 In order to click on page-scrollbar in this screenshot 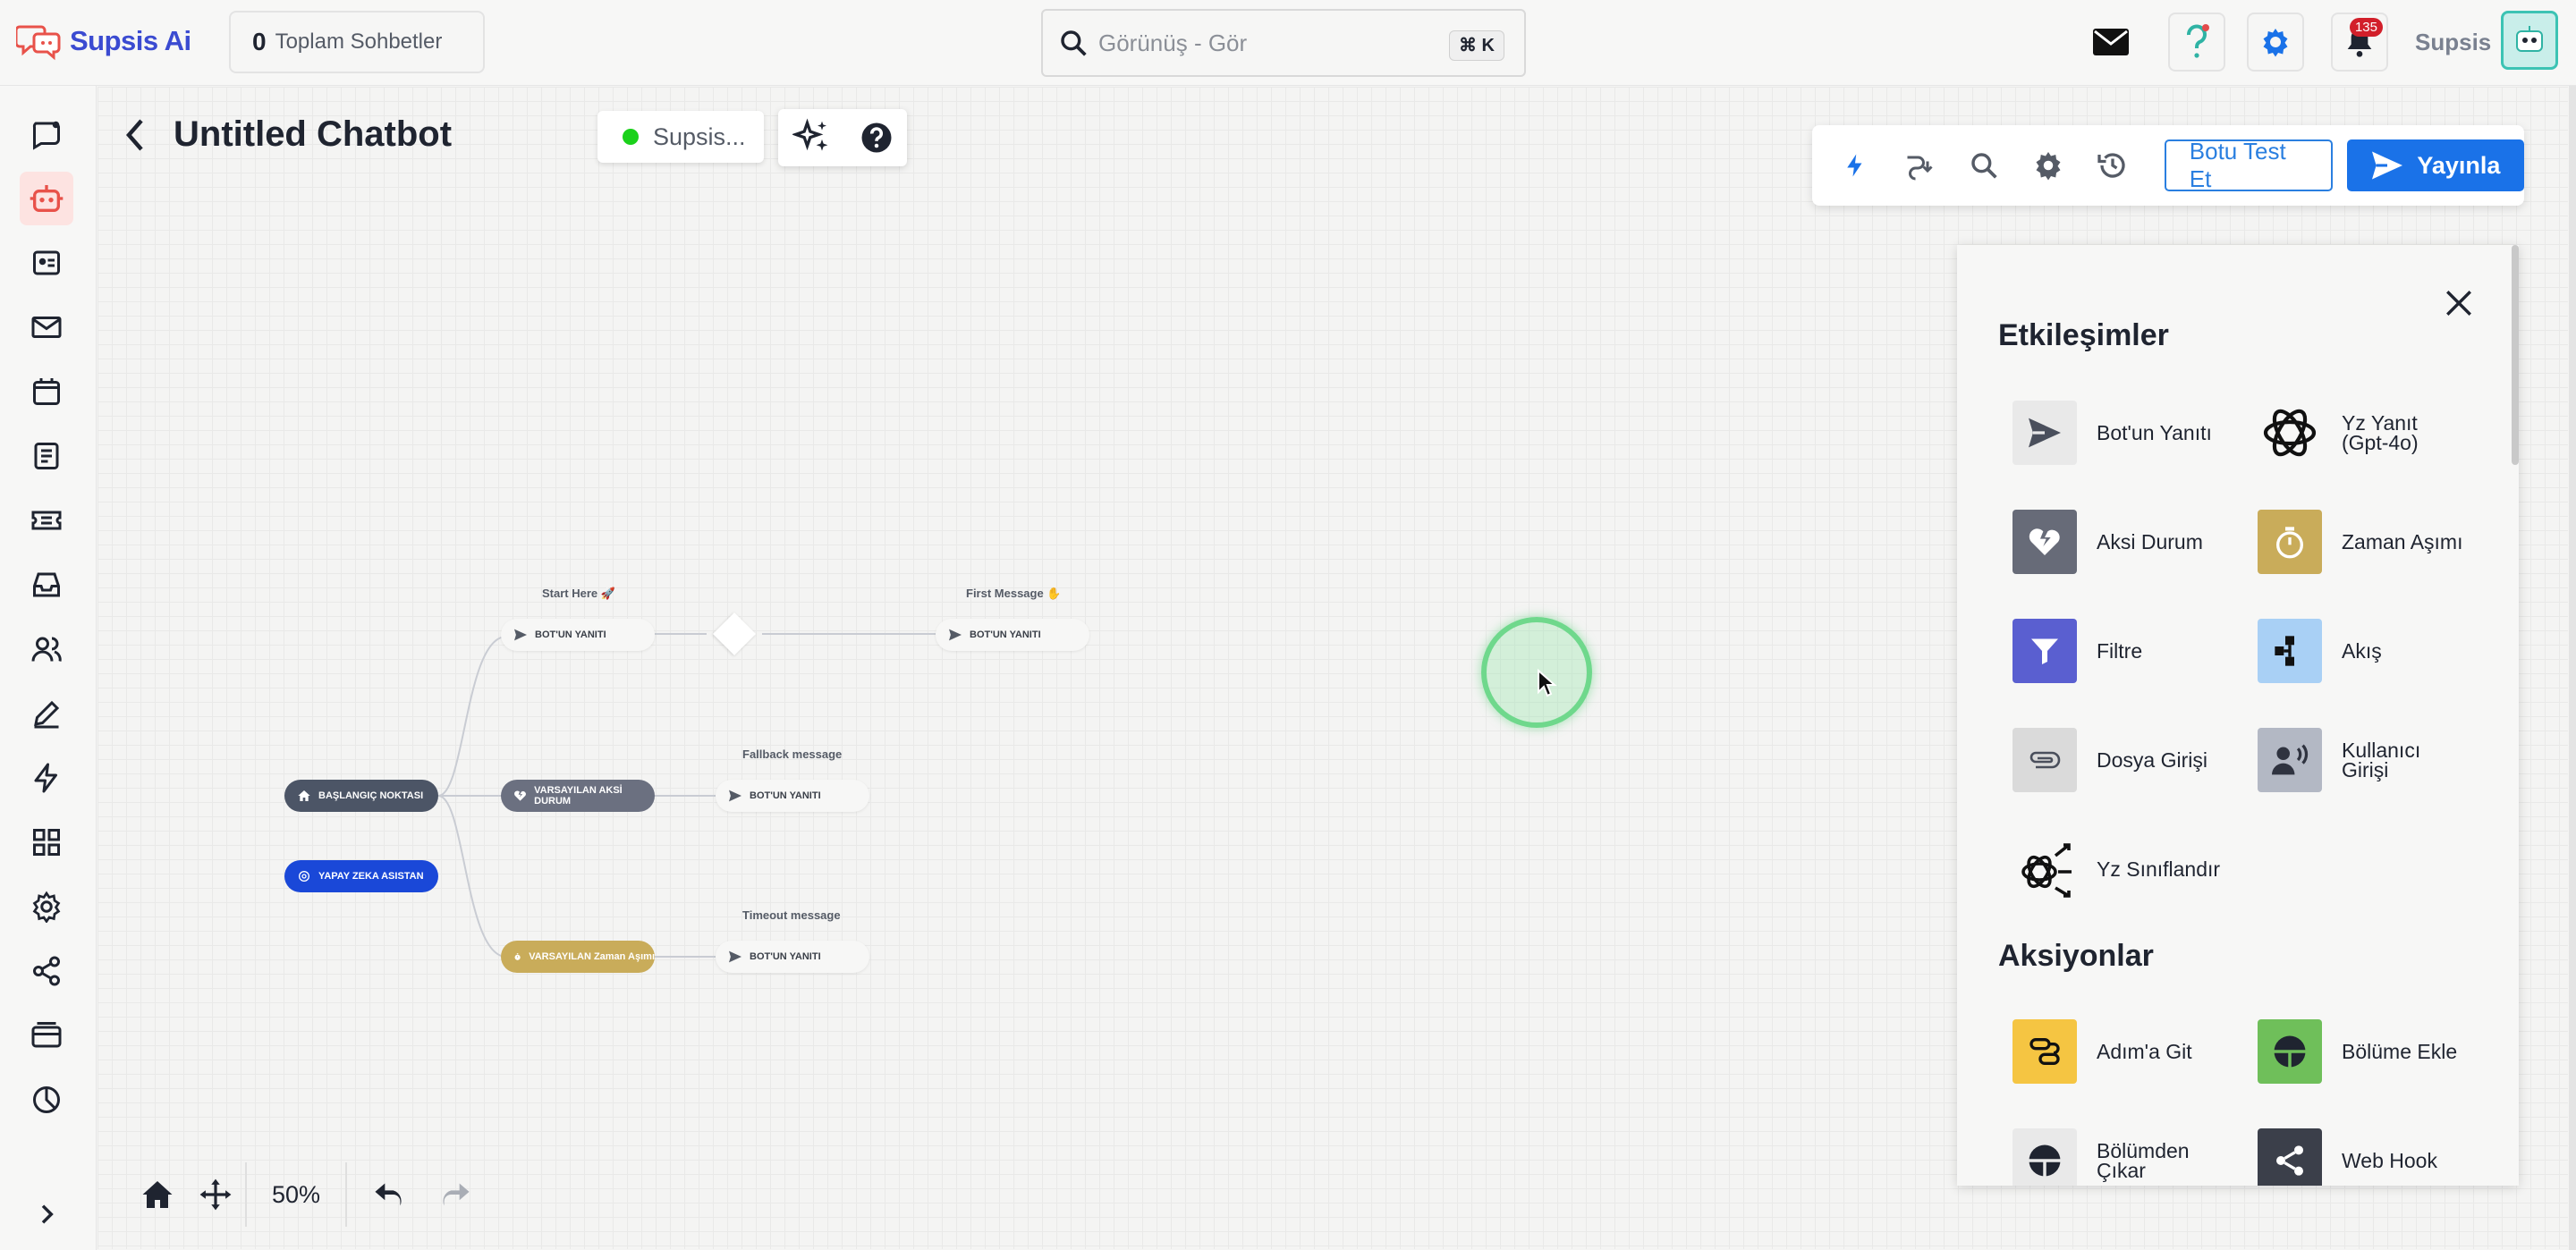, I will do `click(2572, 668)`.